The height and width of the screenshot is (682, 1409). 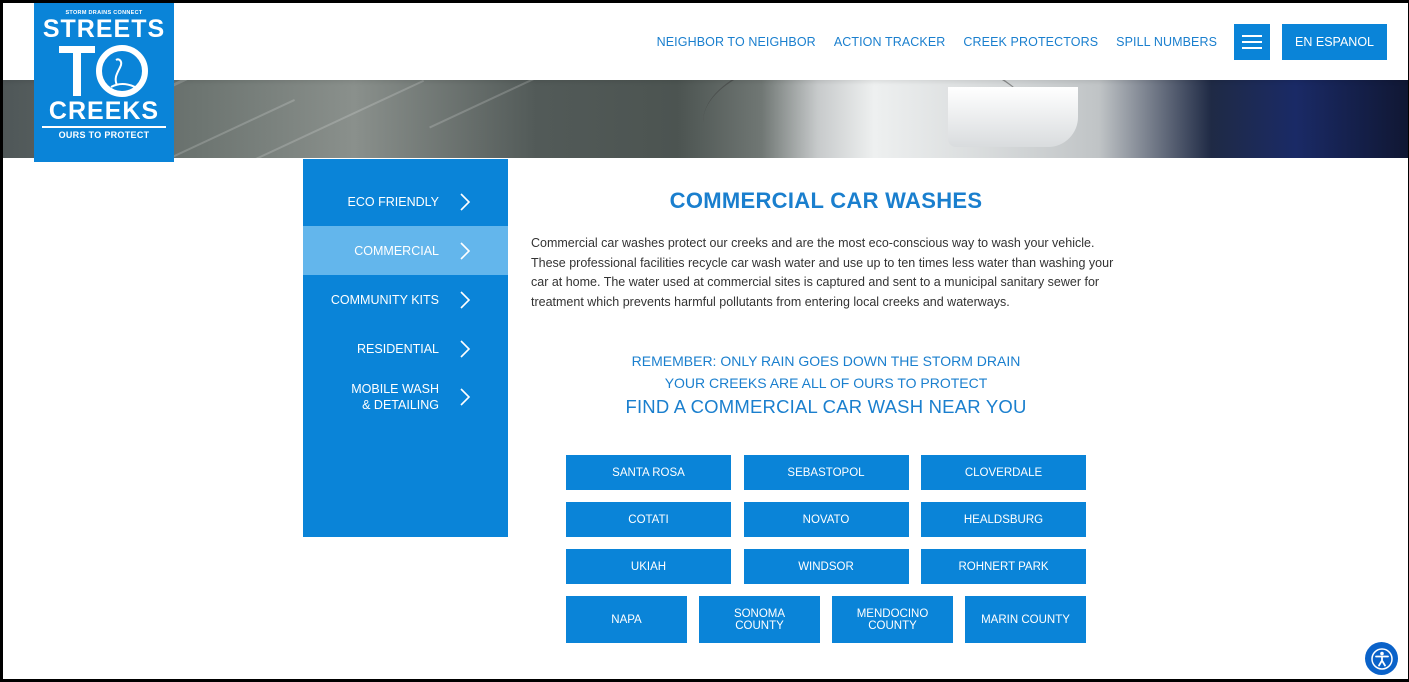 I want to click on city-button-cotati: COTATI, so click(x=648, y=519).